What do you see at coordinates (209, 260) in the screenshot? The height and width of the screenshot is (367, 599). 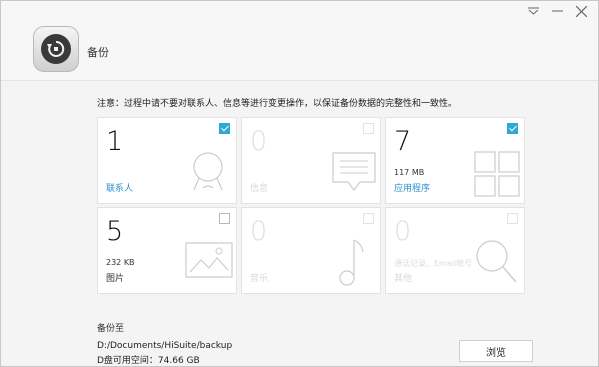 I see `image-icon` at bounding box center [209, 260].